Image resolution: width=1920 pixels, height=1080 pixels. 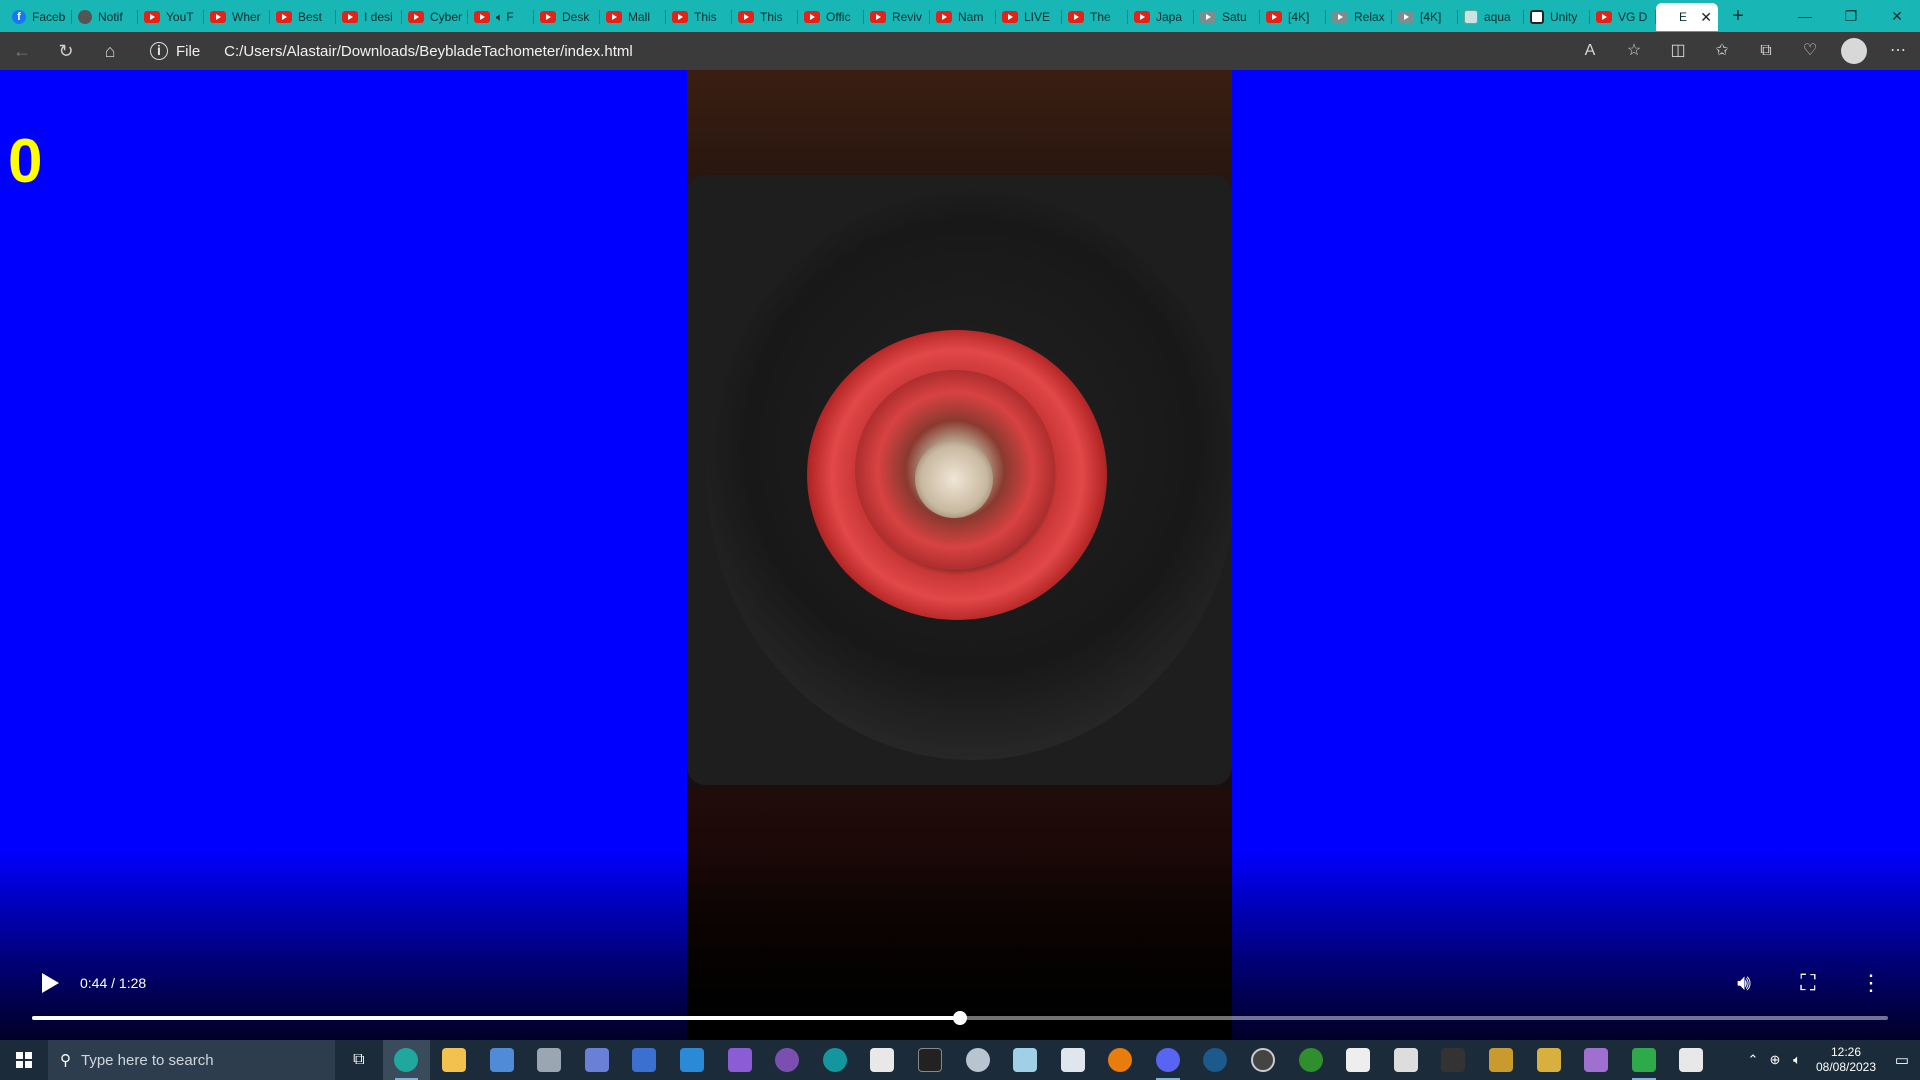 What do you see at coordinates (1311, 1060) in the screenshot?
I see `xbox-icon` at bounding box center [1311, 1060].